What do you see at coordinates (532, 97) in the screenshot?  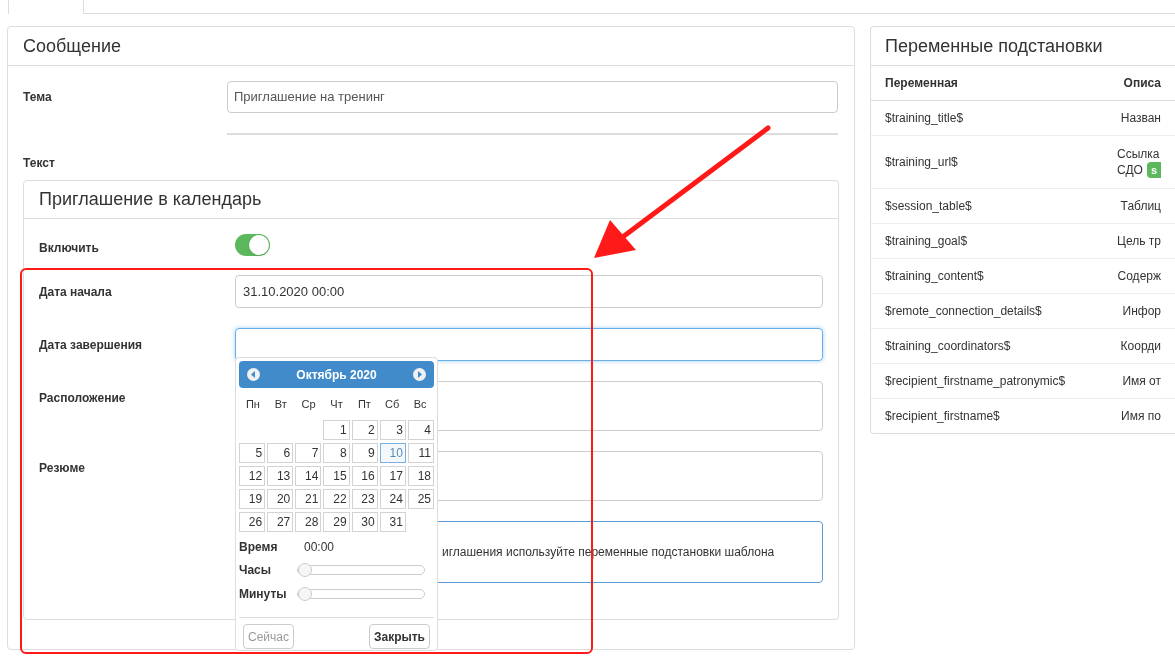 I see `subject-field: Приглашение на тренинг` at bounding box center [532, 97].